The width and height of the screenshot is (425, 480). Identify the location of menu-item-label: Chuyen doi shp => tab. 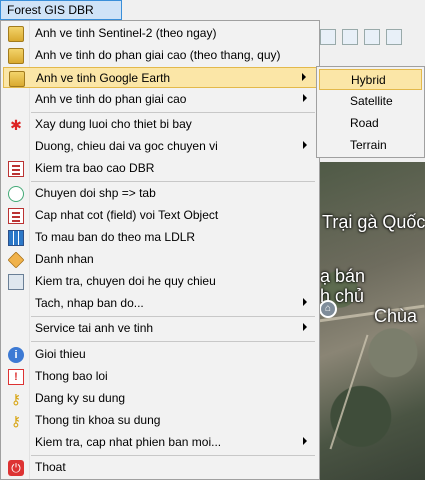
(95, 193).